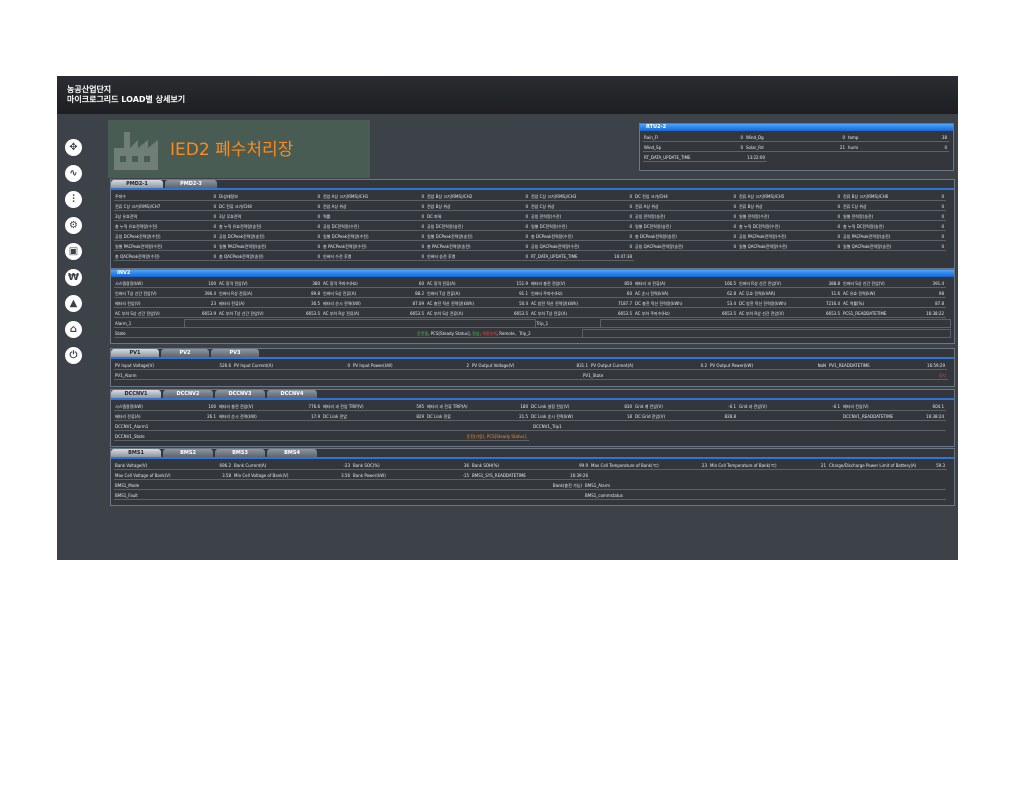 The width and height of the screenshot is (1016, 807). Describe the element at coordinates (496, 436) in the screenshot. I see `dccnv-state-text: 운전(가동), PCS[Steady Status],` at that location.